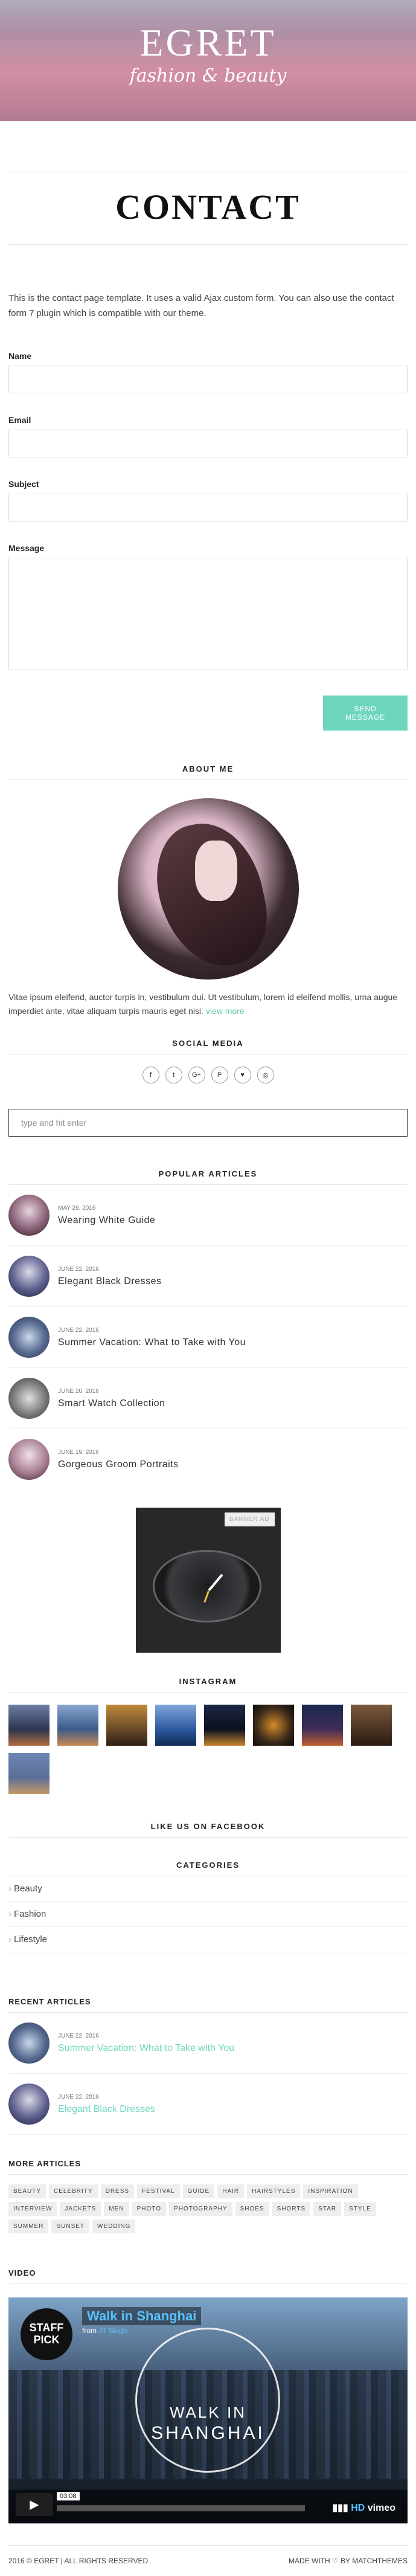  What do you see at coordinates (196, 1075) in the screenshot?
I see `google-plus-icon: G+` at bounding box center [196, 1075].